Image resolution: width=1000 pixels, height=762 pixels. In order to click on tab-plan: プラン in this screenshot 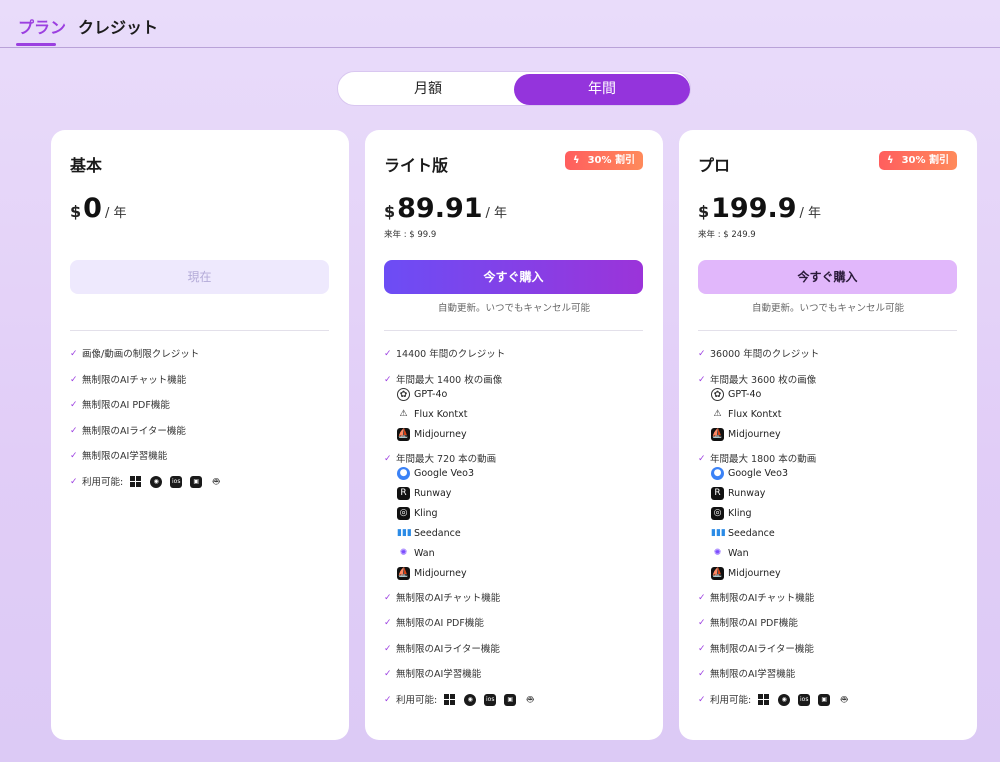, I will do `click(42, 28)`.